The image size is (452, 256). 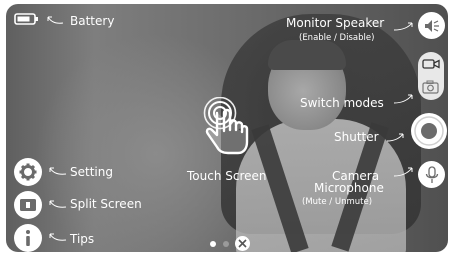 I want to click on switch-modes-toggle, so click(x=431, y=76).